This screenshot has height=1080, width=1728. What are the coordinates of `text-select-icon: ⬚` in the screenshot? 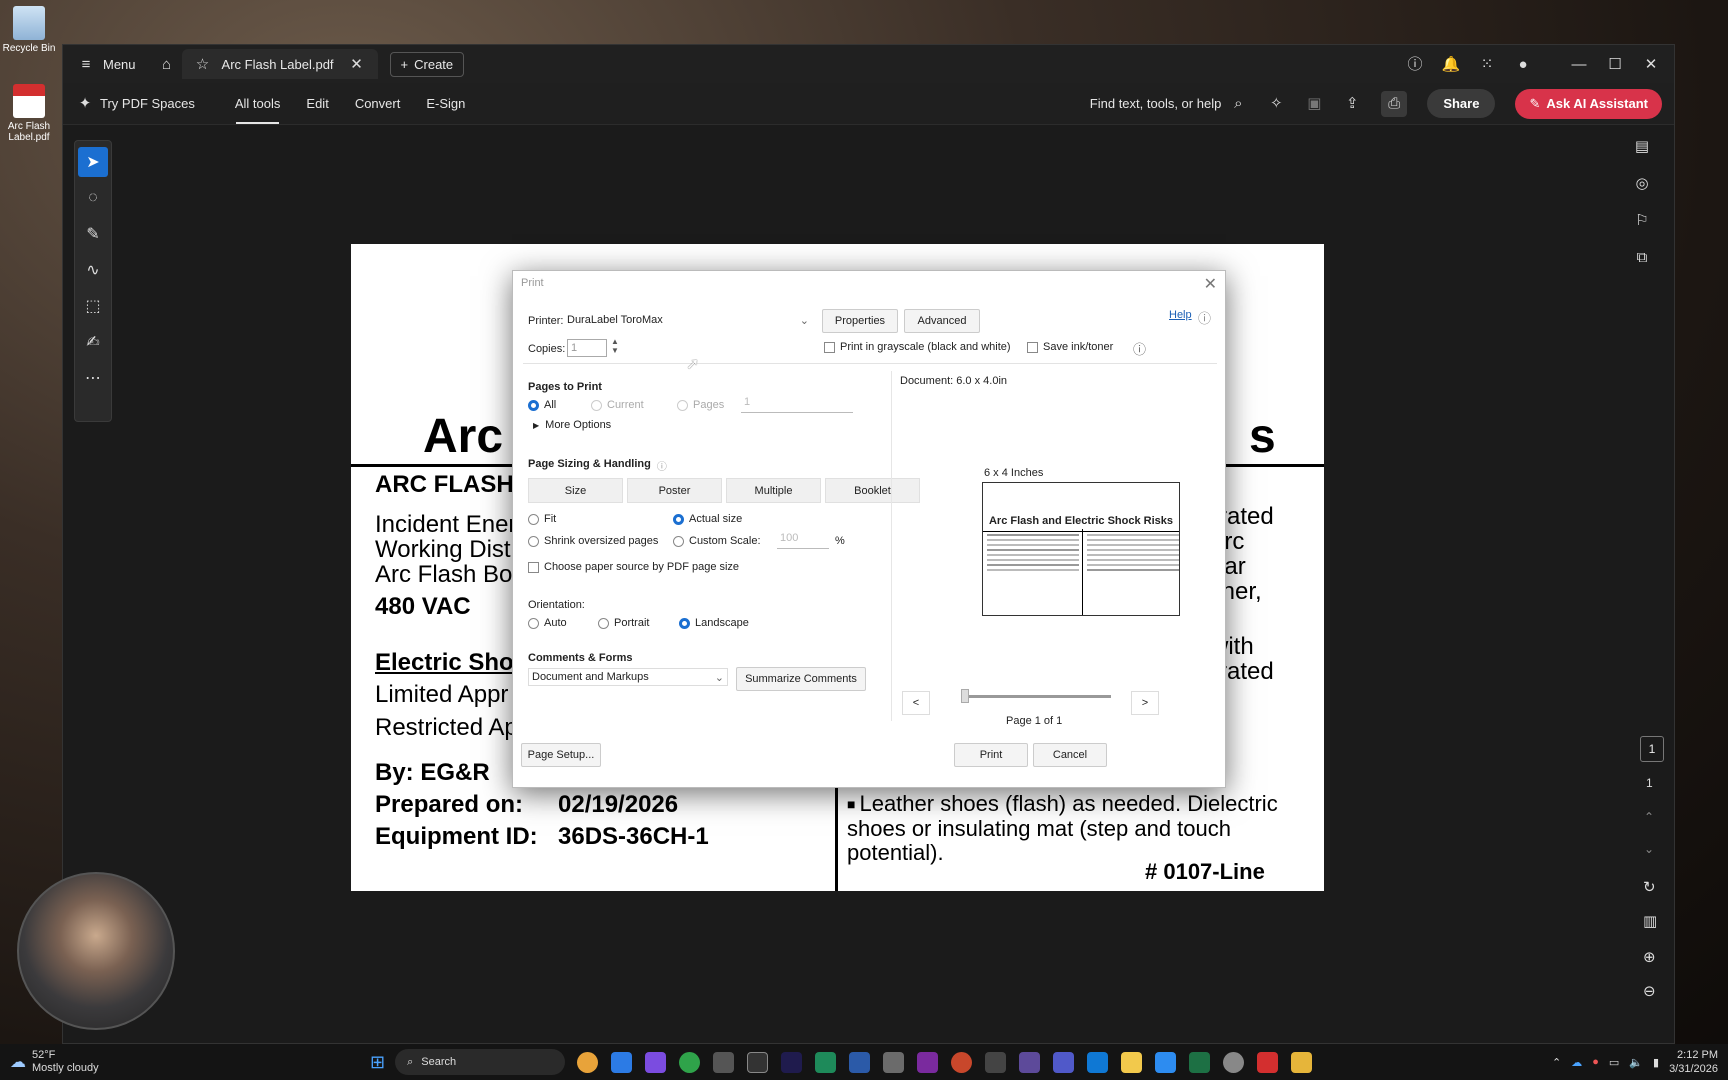 It's located at (93, 306).